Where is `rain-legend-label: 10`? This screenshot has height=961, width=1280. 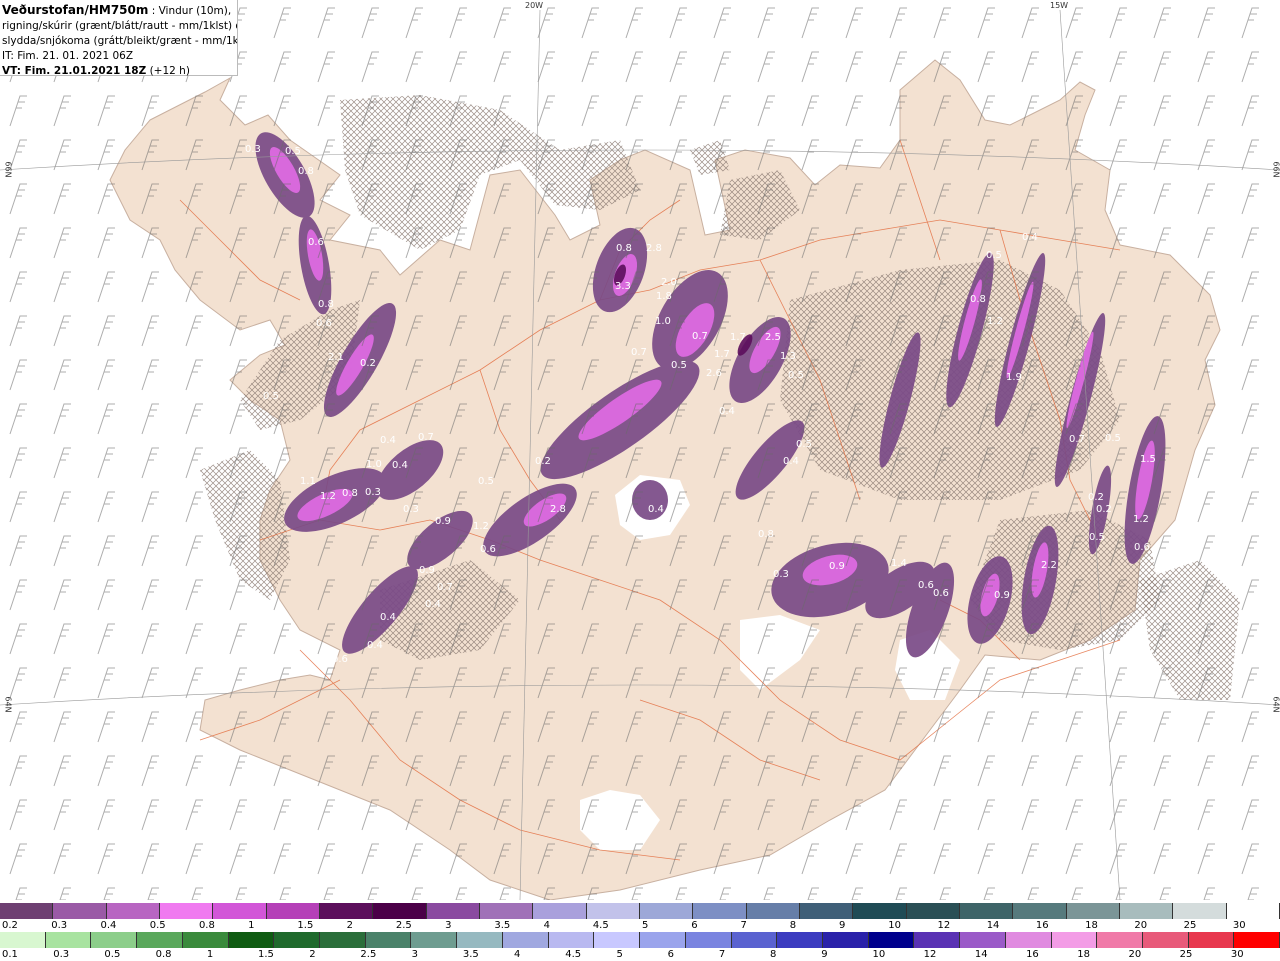 rain-legend-label: 10 is located at coordinates (879, 954).